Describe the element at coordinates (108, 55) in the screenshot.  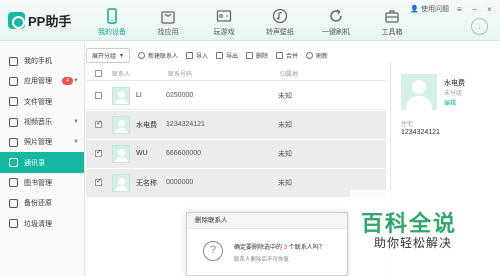
I see `expand-group-button: 展开分组 ▼` at that location.